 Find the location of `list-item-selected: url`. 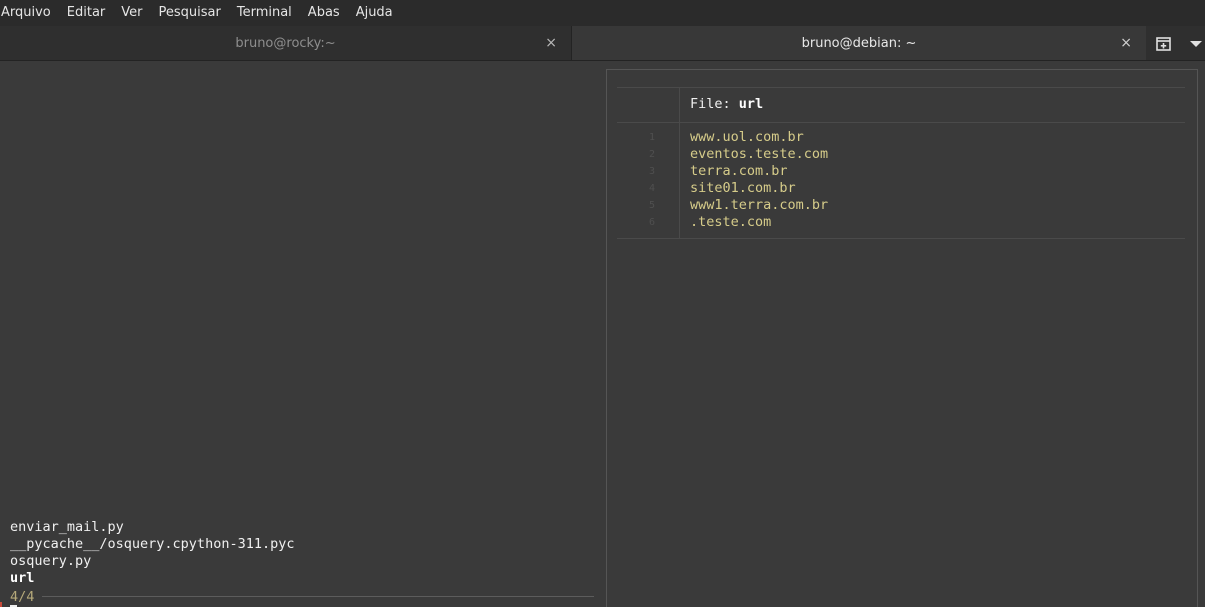

list-item-selected: url is located at coordinates (152, 578).